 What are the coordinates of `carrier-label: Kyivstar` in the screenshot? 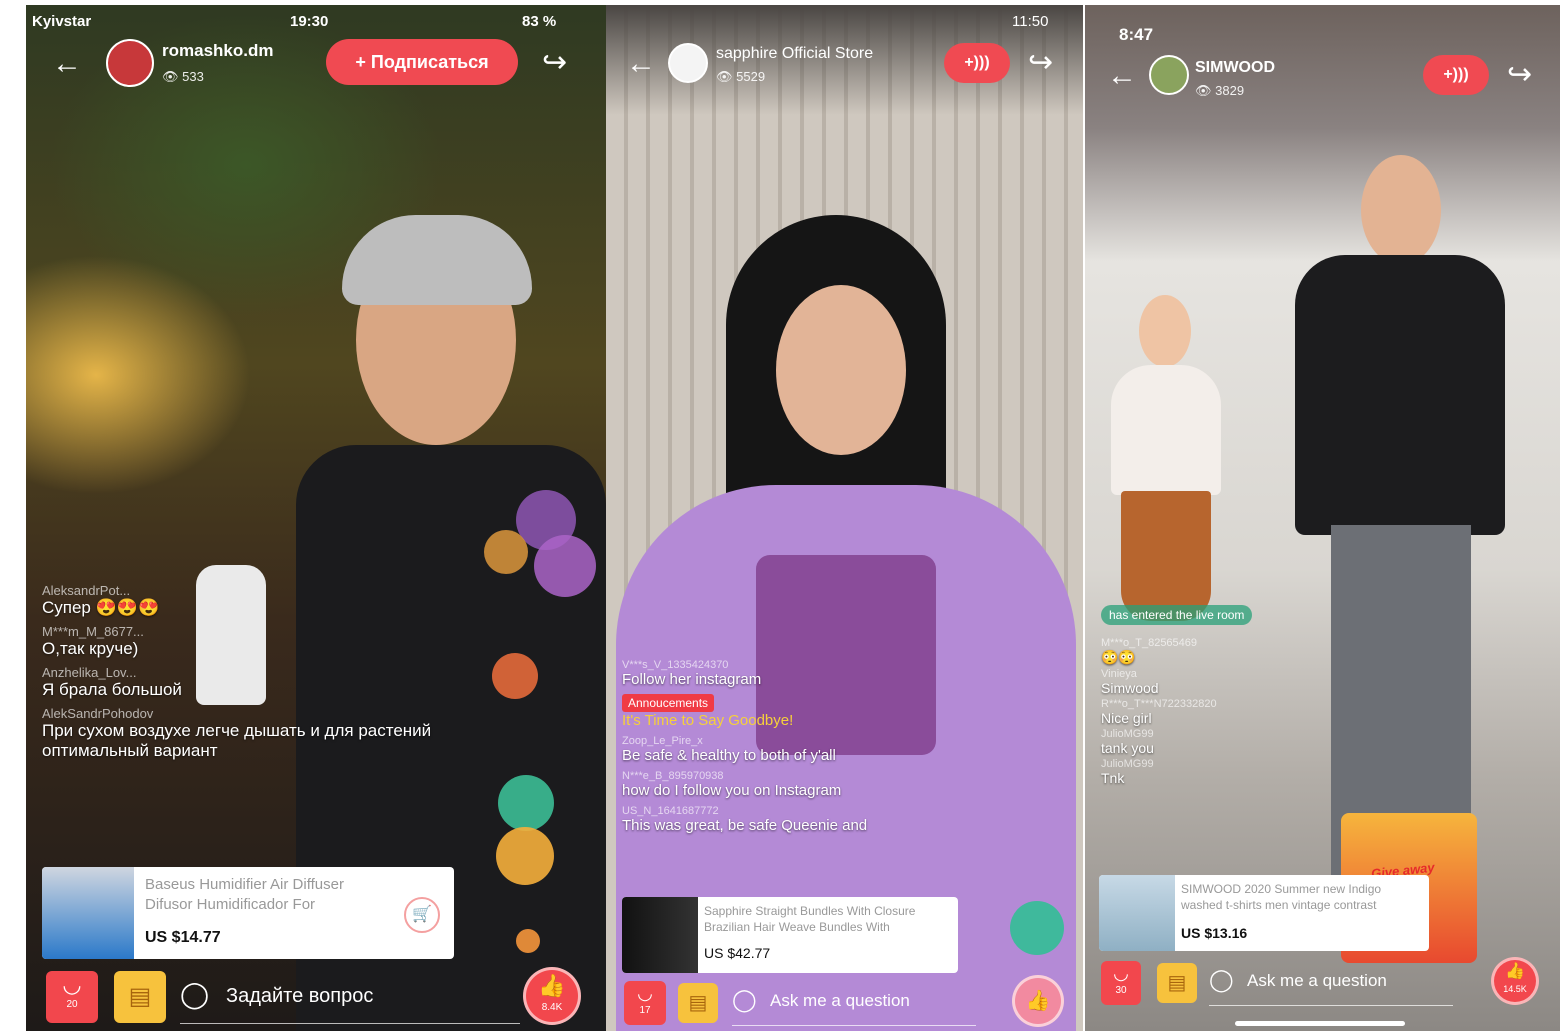 It's located at (62, 21).